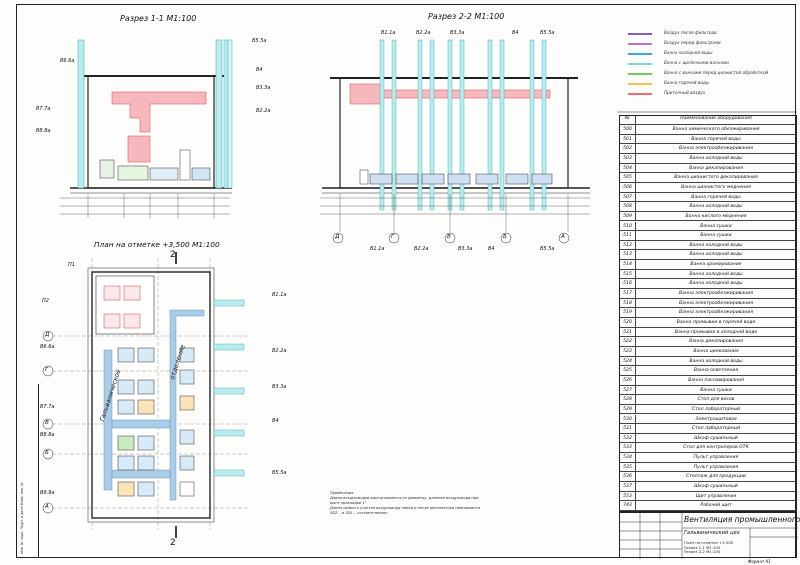 Image resolution: width=800 pixels, height=565 pixels. Describe the element at coordinates (628, 332) in the screenshot. I see `table-cell-no: 521` at that location.